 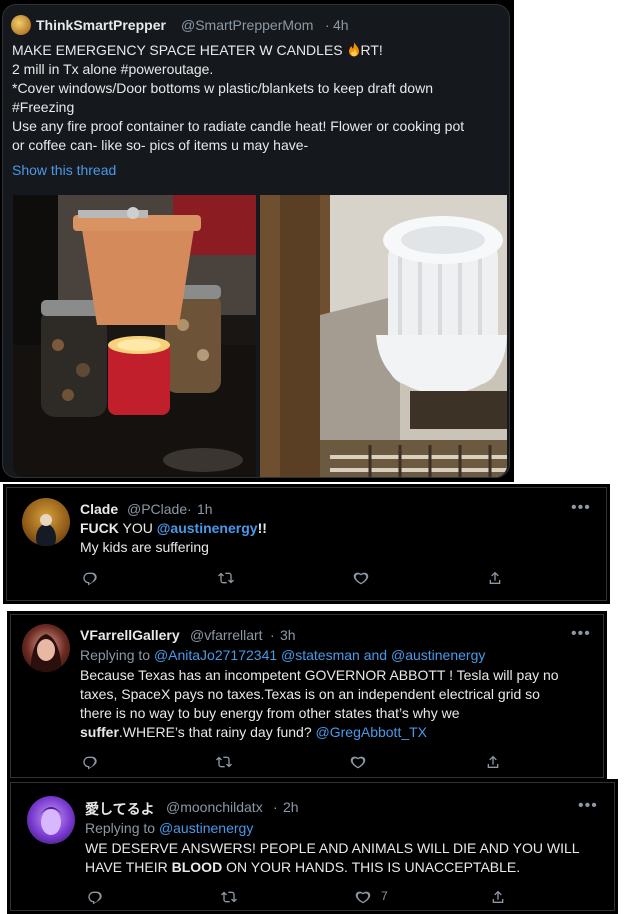 I want to click on tweet-actions: 7, so click(x=302, y=897).